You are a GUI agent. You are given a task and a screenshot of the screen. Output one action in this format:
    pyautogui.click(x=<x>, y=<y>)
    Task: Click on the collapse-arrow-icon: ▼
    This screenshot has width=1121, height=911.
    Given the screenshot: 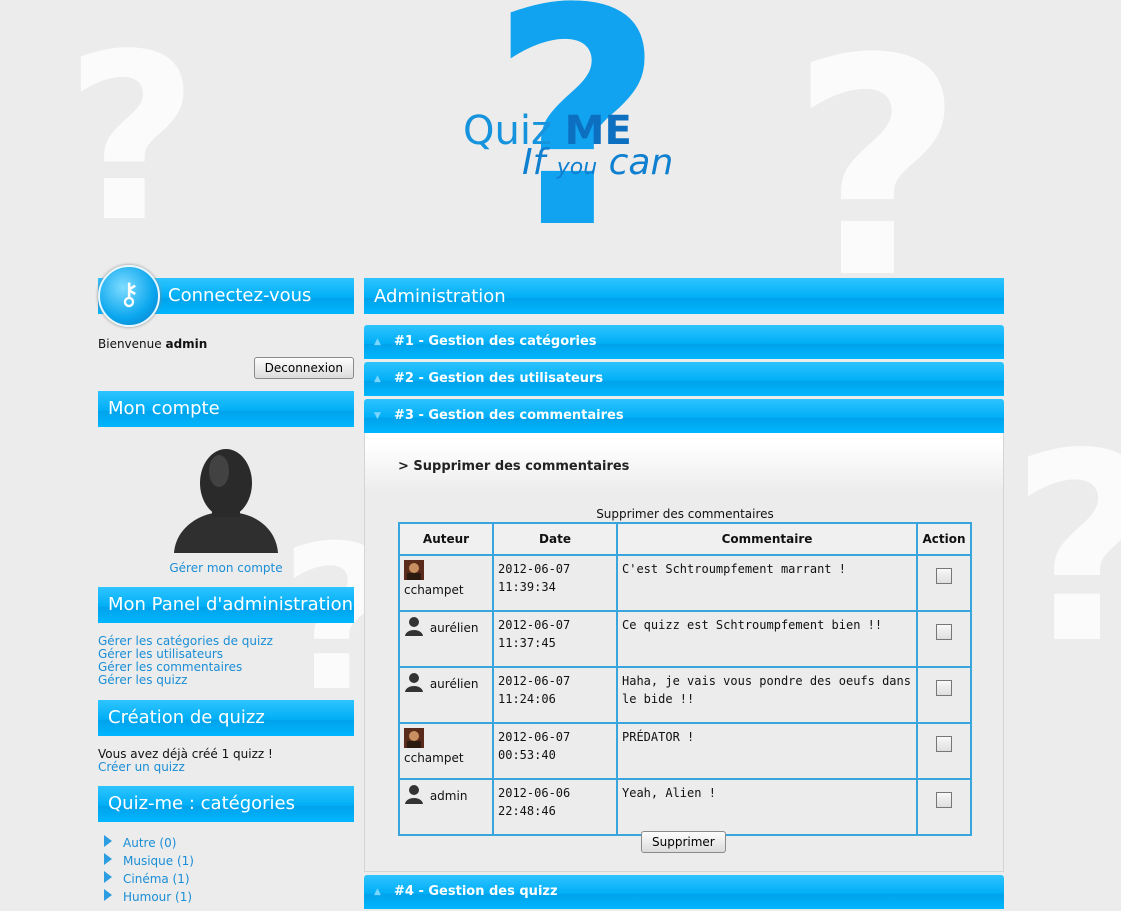 What is the action you would take?
    pyautogui.click(x=377, y=416)
    